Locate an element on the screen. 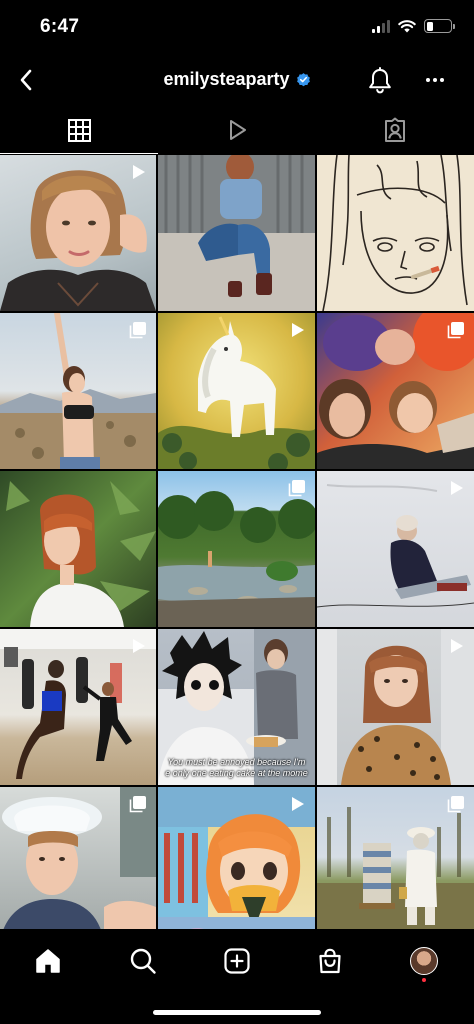  notification-dot is located at coordinates (424, 980).